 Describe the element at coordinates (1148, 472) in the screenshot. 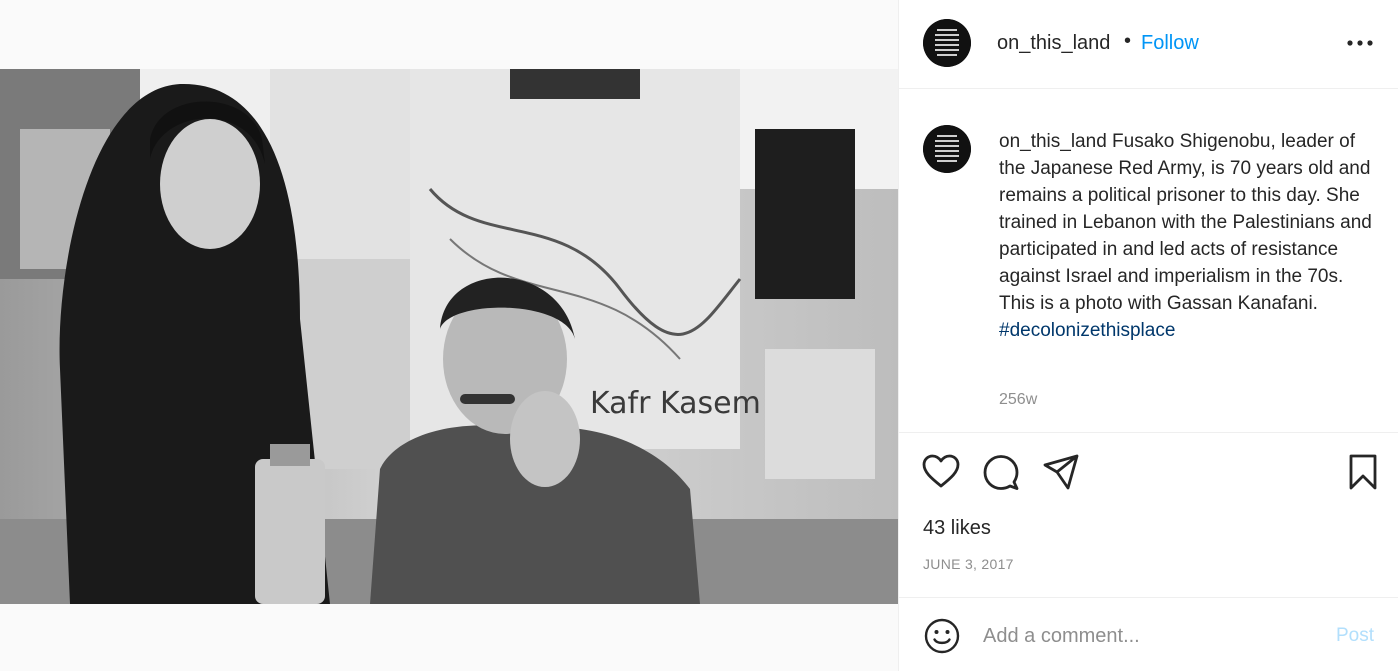

I see `action-bar` at that location.